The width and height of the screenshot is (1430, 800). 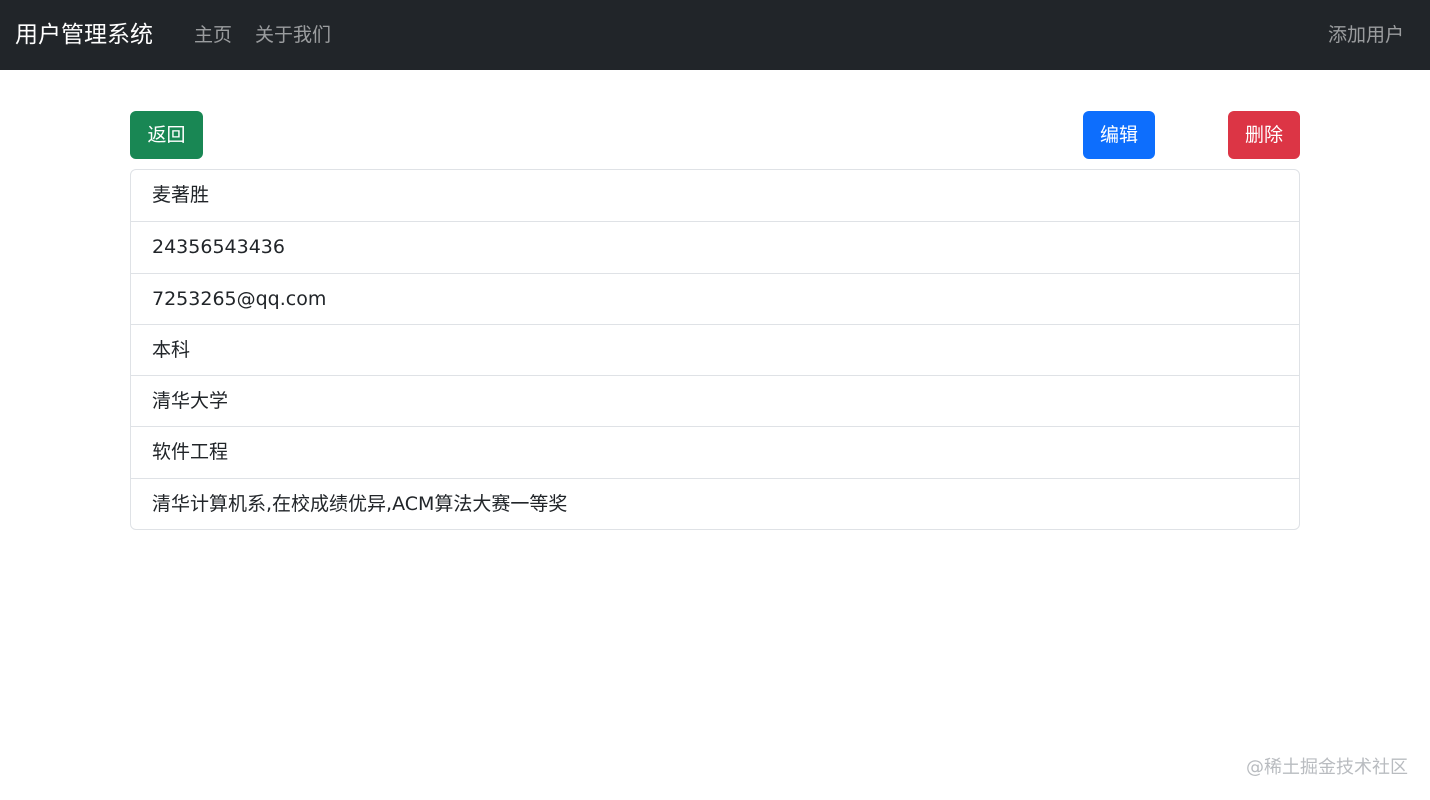 I want to click on navbar-brand: 用户管理系统, so click(x=84, y=35).